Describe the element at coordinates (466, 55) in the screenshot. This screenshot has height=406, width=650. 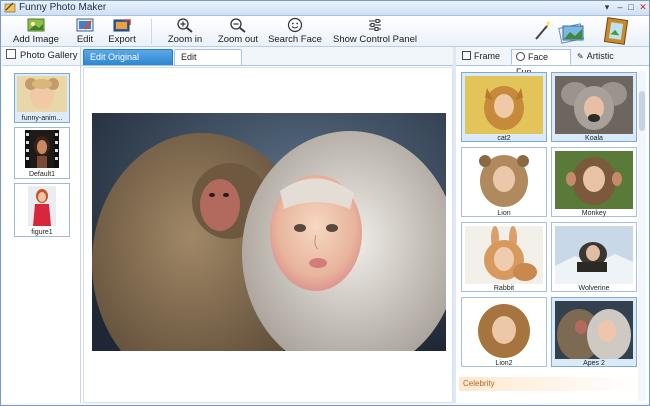
I see `frame-icon` at that location.